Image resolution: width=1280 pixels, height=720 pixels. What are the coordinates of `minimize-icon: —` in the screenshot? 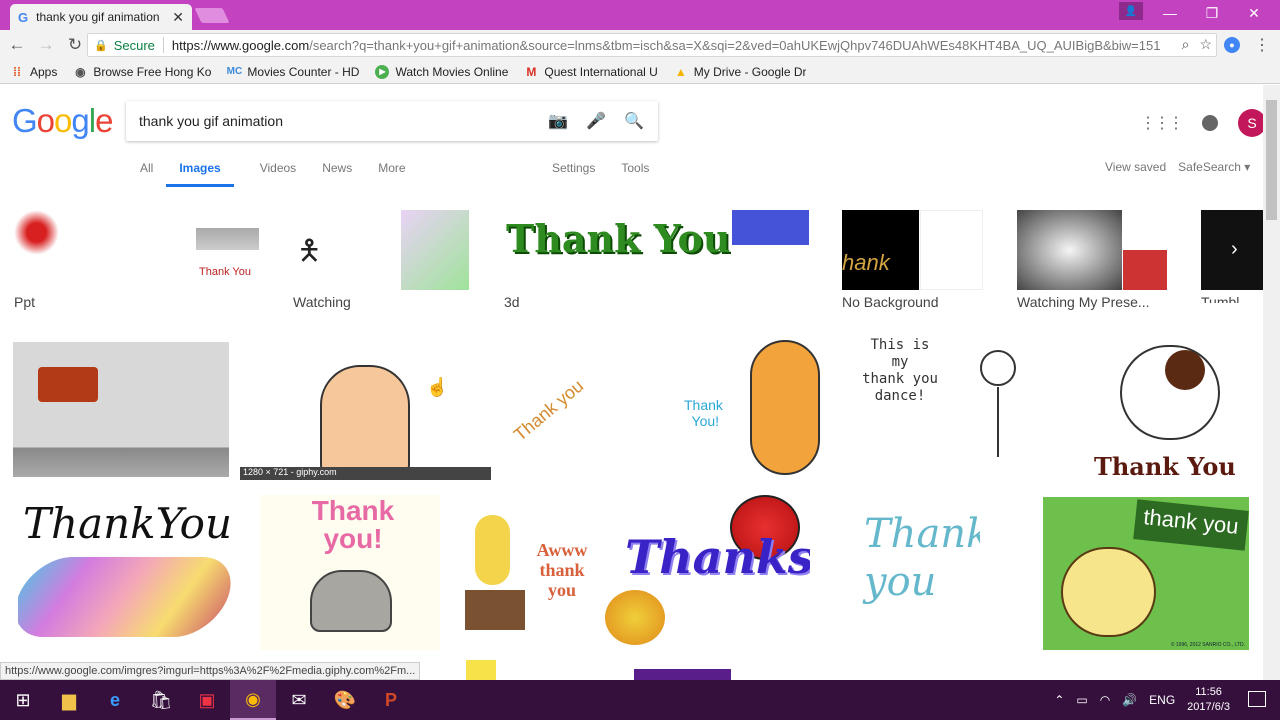 It's located at (1170, 13).